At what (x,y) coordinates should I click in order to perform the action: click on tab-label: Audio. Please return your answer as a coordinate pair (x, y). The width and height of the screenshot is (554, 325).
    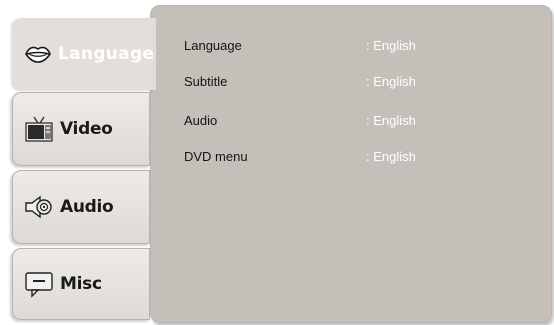
    Looking at the image, I should click on (87, 207).